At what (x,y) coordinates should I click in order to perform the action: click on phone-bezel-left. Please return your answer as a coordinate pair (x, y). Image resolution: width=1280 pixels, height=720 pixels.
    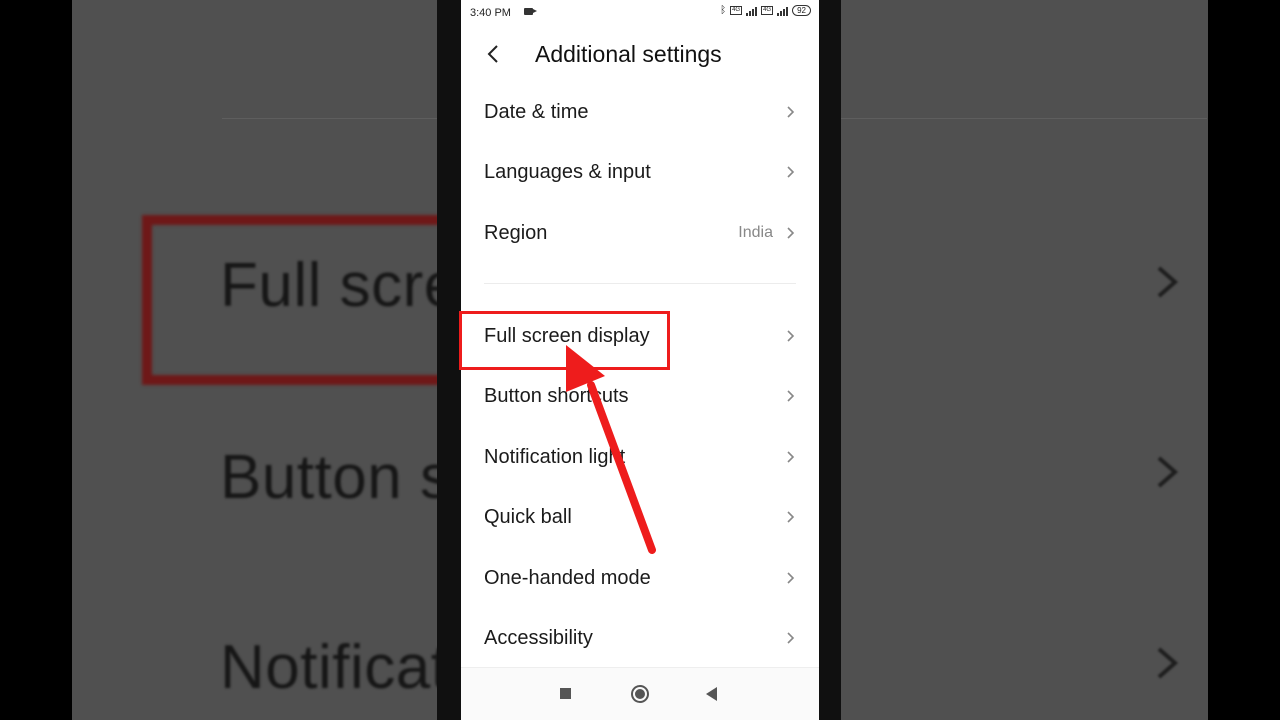
    Looking at the image, I should click on (449, 360).